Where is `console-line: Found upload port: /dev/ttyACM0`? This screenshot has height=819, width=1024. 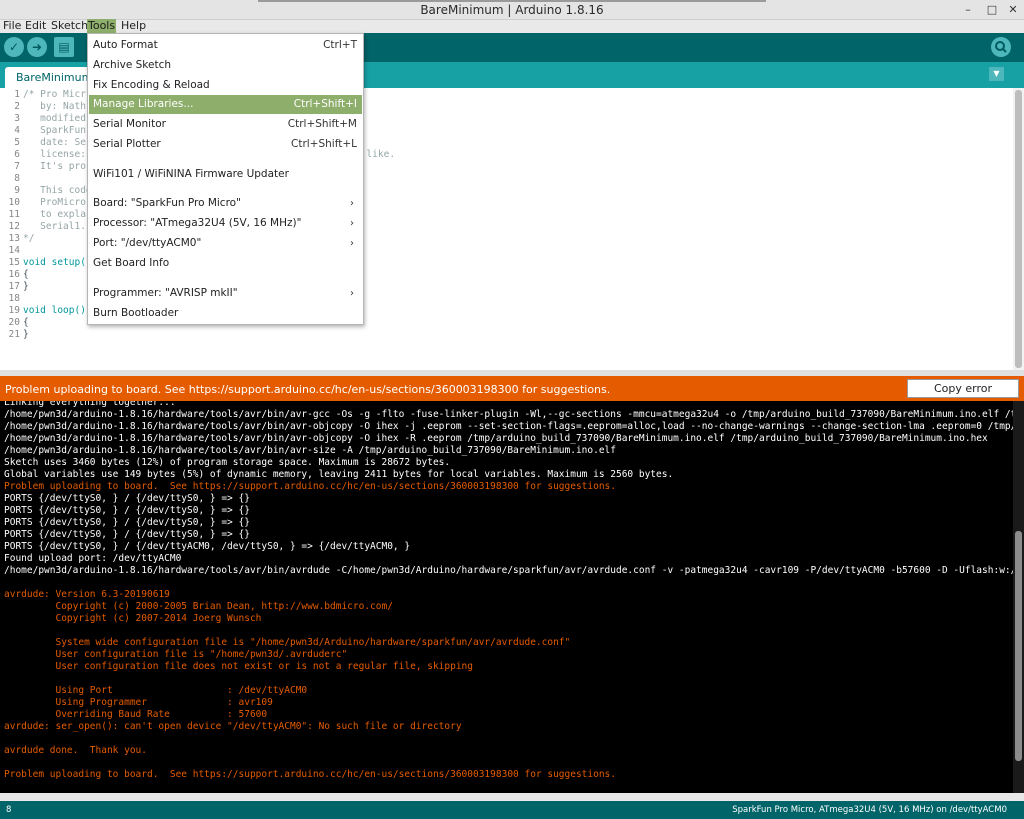
console-line: Found upload port: /dev/ttyACM0 is located at coordinates (93, 558).